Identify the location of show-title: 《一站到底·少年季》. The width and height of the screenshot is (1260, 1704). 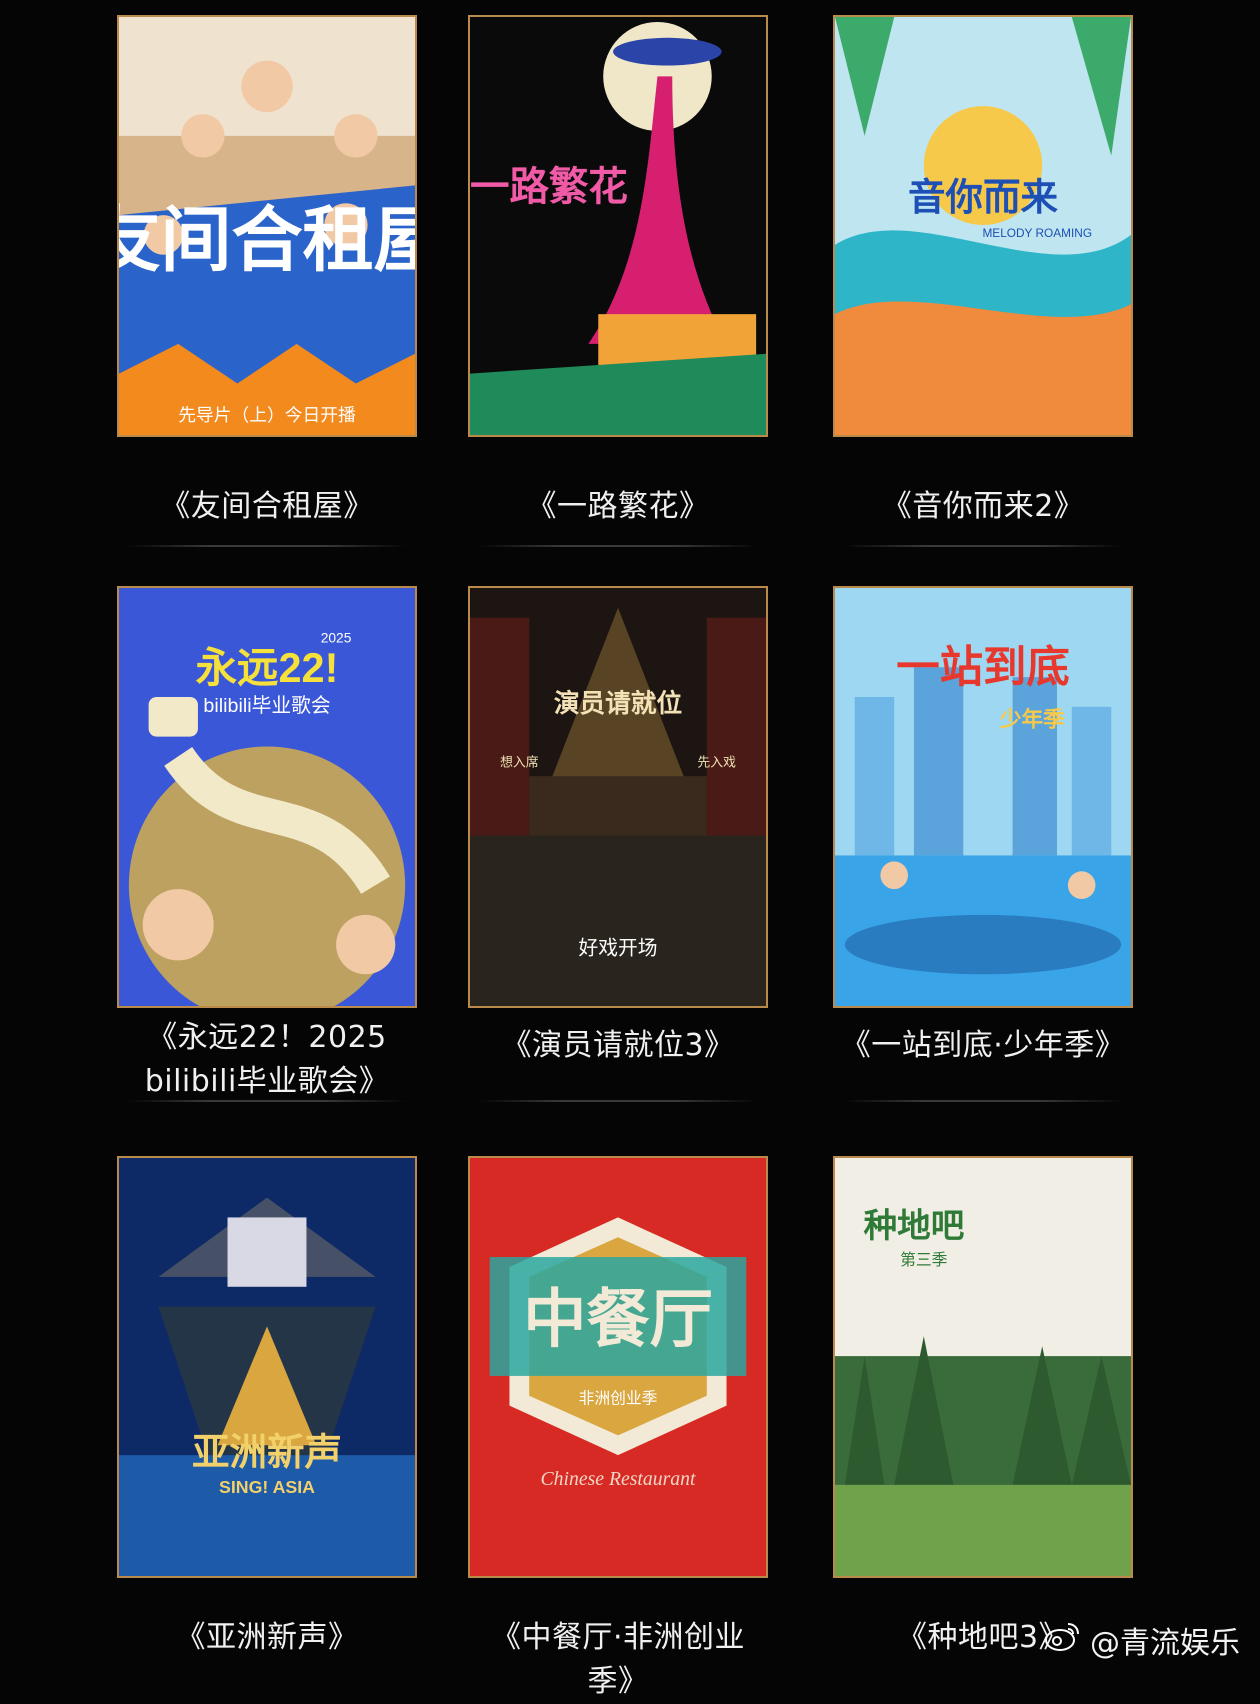
(983, 1046).